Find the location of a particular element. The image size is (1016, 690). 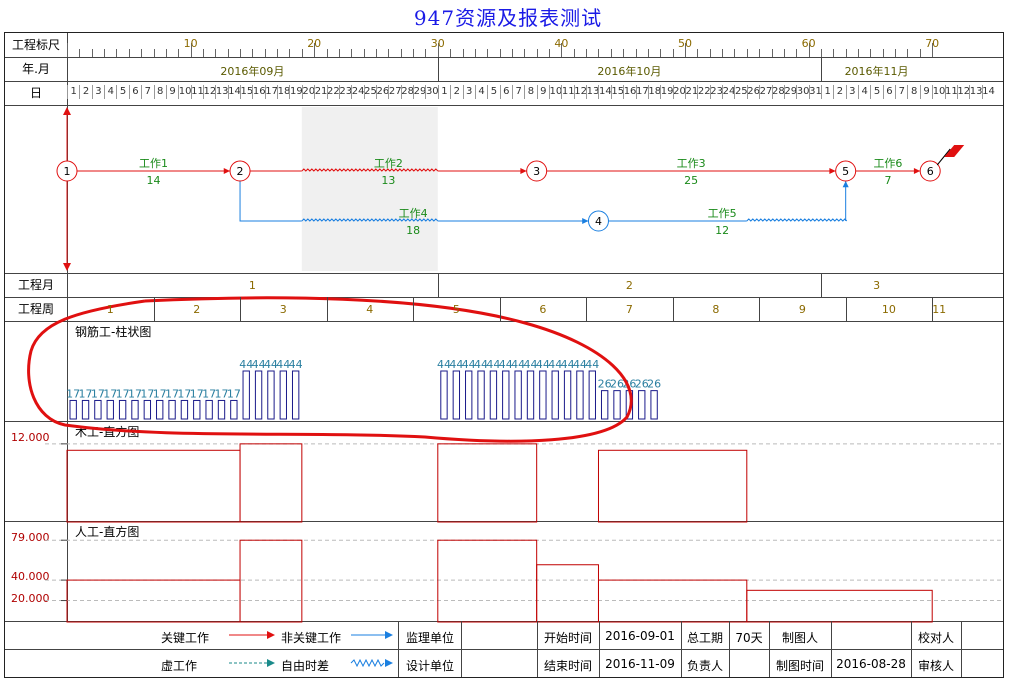

project-week-label: 7 is located at coordinates (629, 309).